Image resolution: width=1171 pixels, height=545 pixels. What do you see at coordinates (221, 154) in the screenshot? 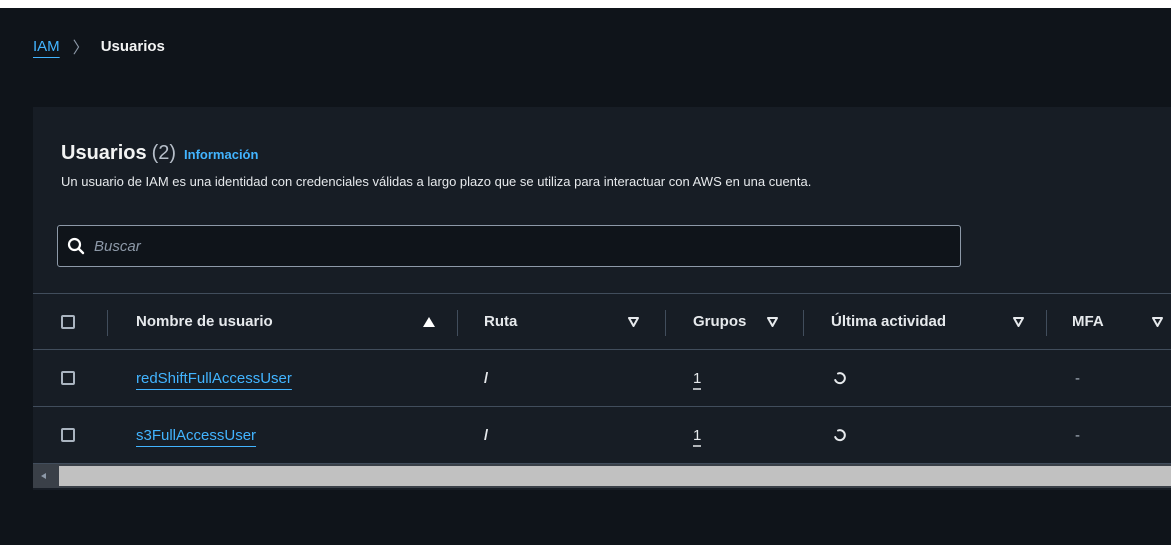
I see `info-link: Información` at bounding box center [221, 154].